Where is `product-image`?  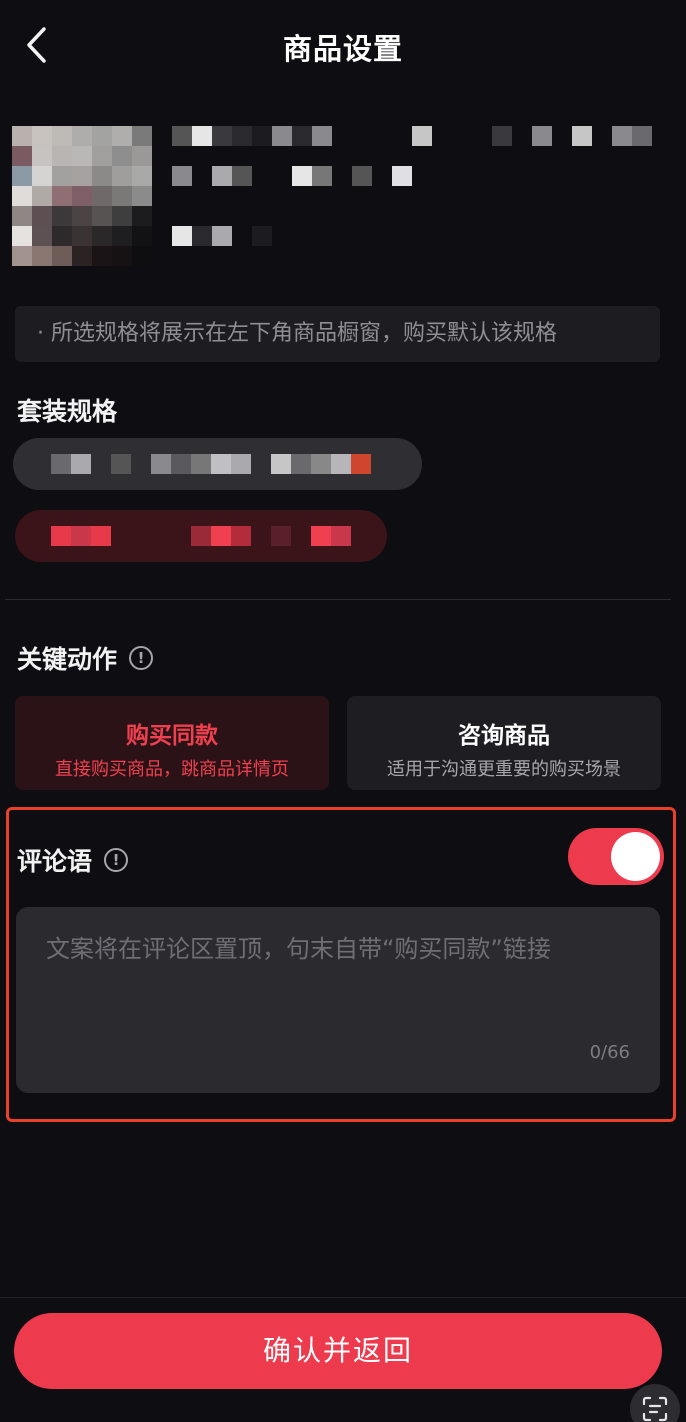 product-image is located at coordinates (82, 196).